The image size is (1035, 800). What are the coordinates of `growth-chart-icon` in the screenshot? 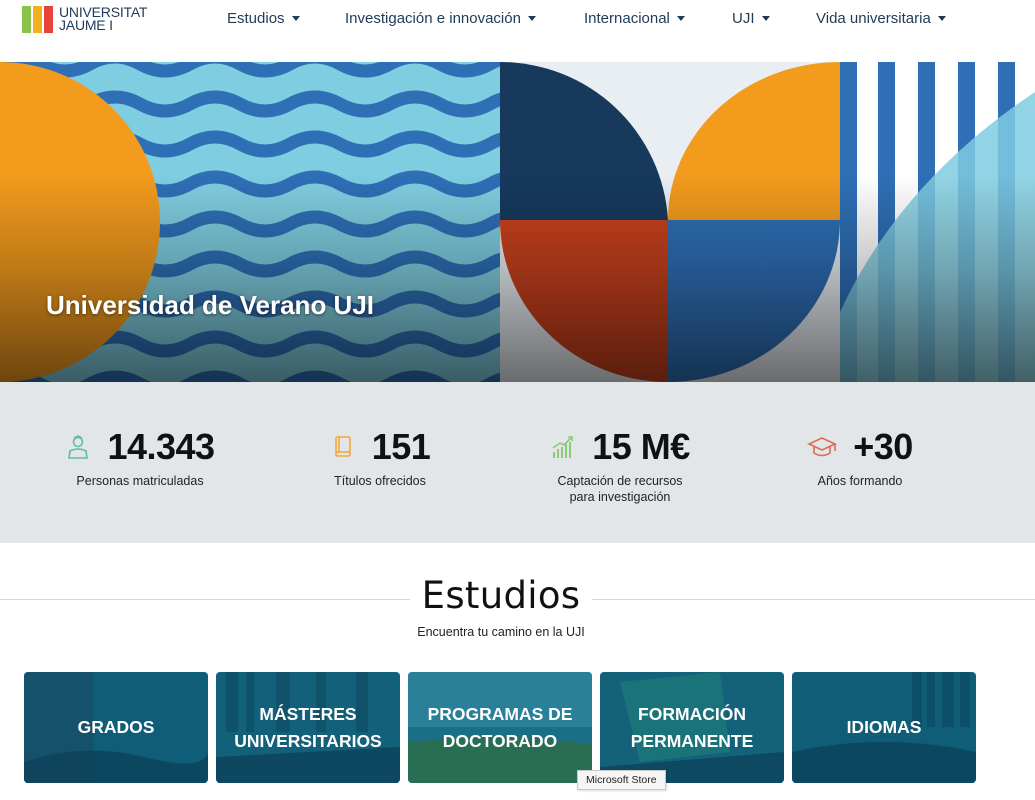 It's located at (563, 447).